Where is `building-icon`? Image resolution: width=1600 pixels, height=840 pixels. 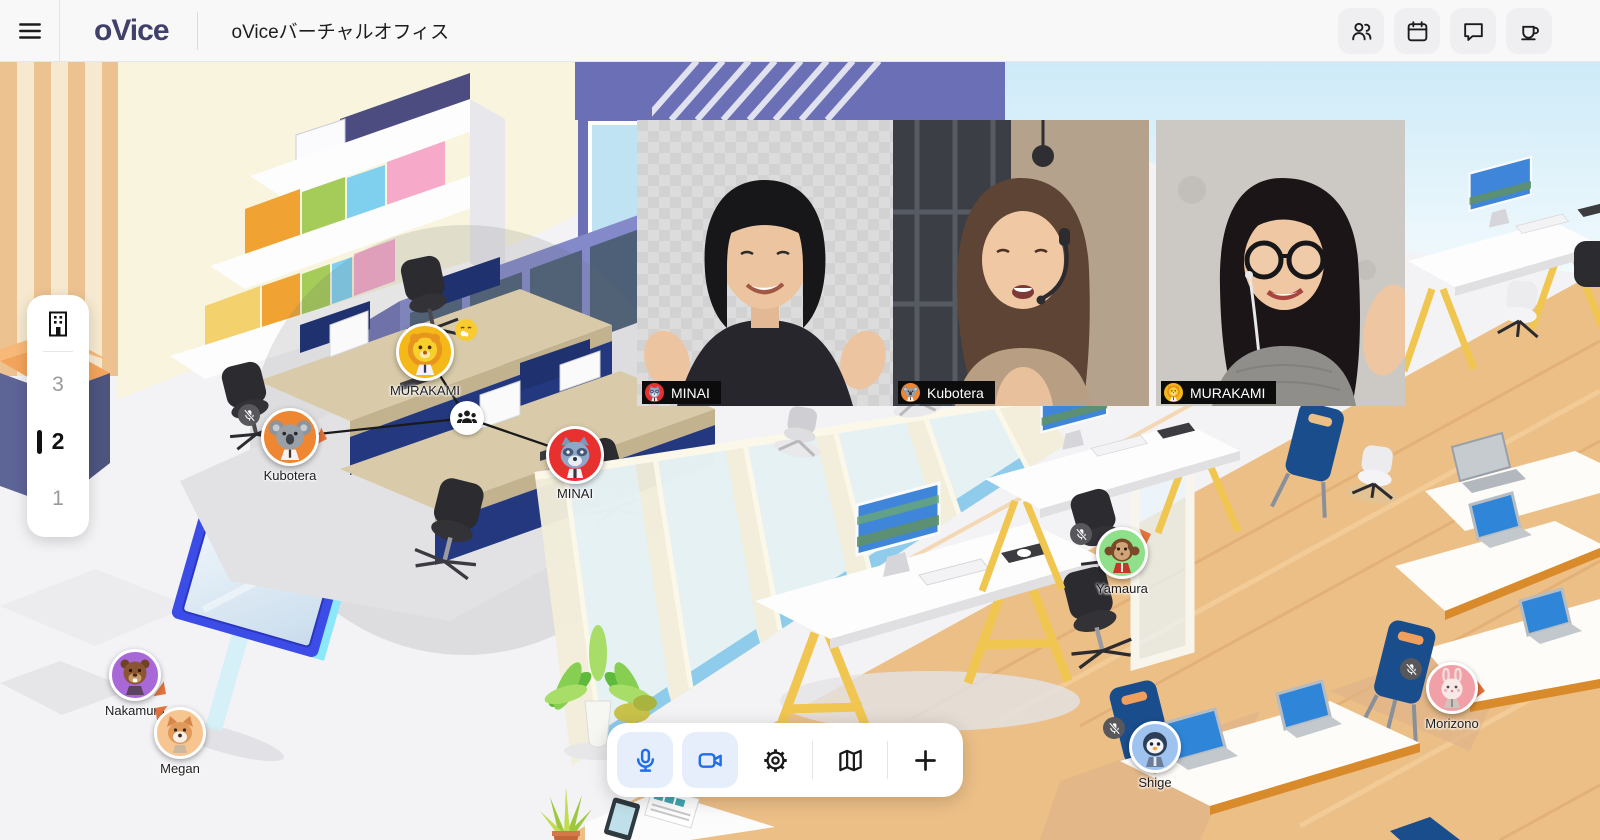 building-icon is located at coordinates (58, 324).